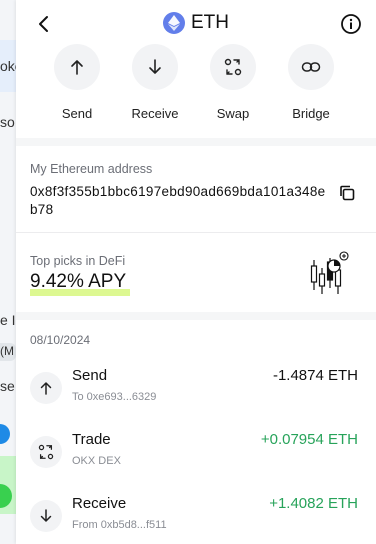 The image size is (376, 544). I want to click on tx-type: Receive, so click(99, 503).